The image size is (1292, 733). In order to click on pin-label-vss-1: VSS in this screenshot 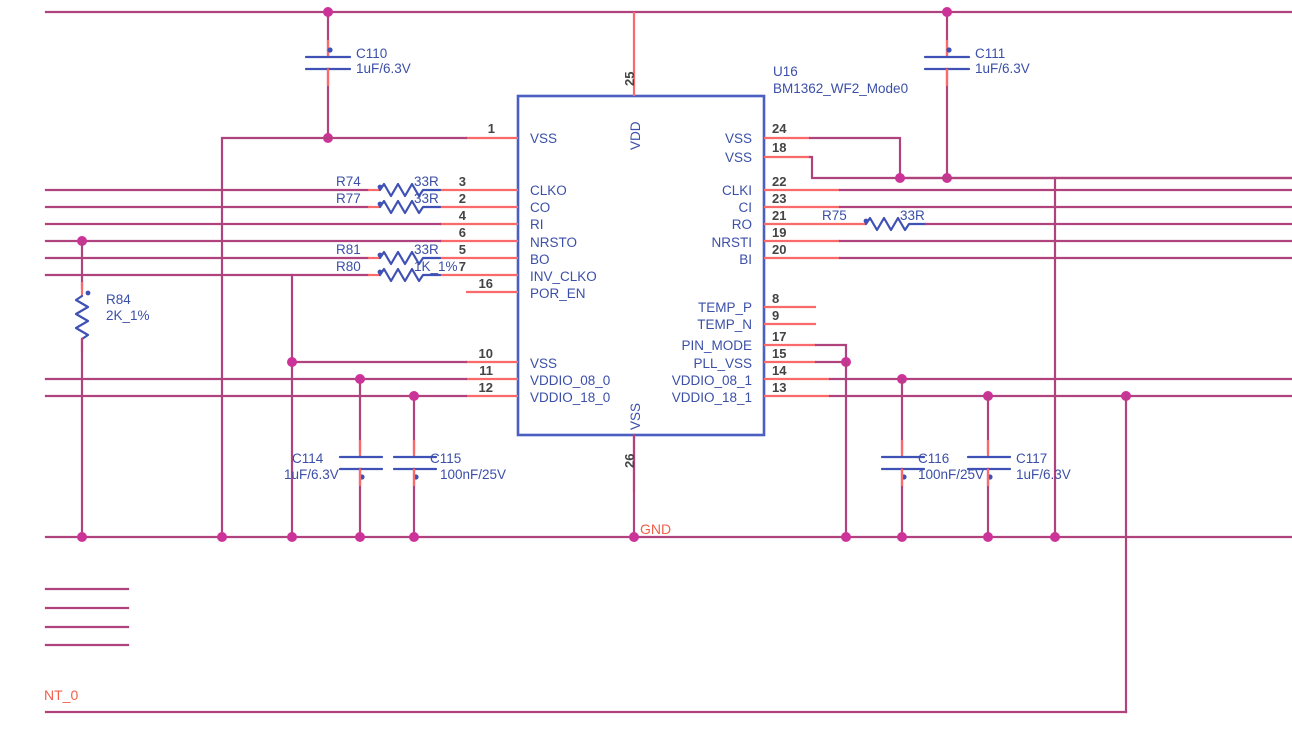, I will do `click(543, 138)`.